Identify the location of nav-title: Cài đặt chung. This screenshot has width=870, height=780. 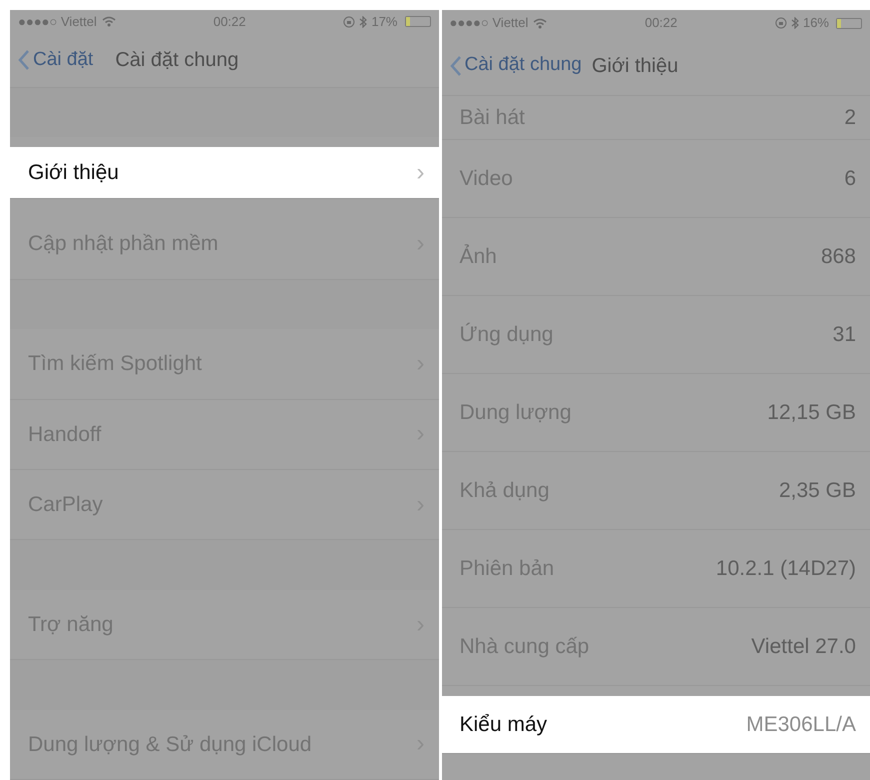
(177, 60).